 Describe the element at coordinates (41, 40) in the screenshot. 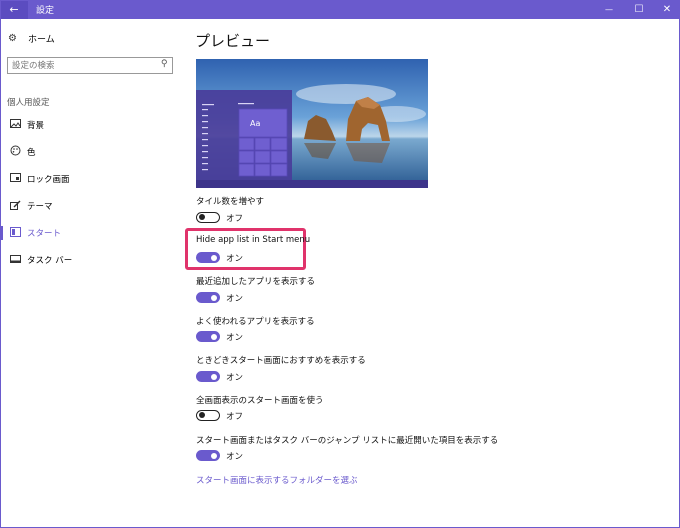

I see `home-label: ホーム` at that location.